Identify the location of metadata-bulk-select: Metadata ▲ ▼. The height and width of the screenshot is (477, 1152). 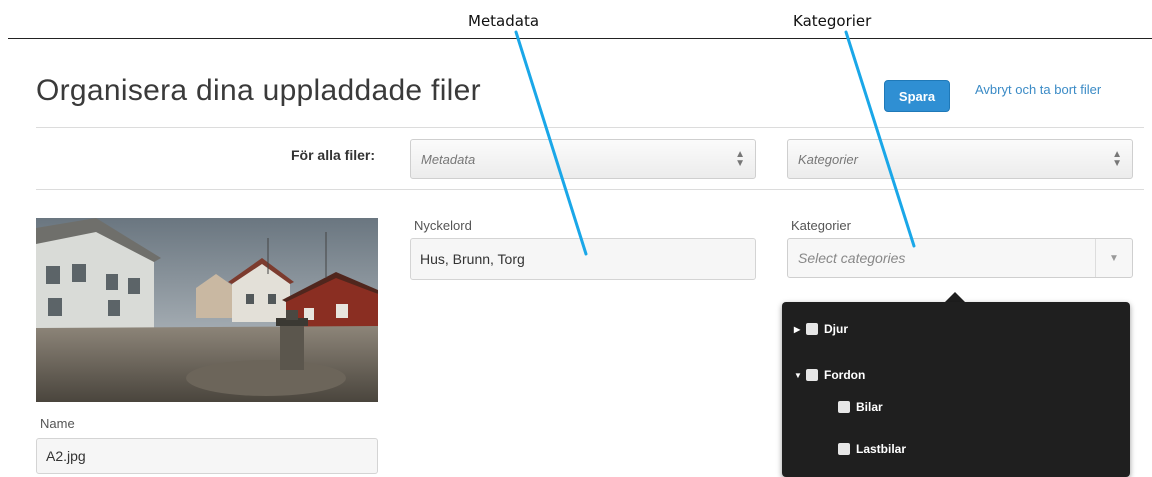
(583, 159).